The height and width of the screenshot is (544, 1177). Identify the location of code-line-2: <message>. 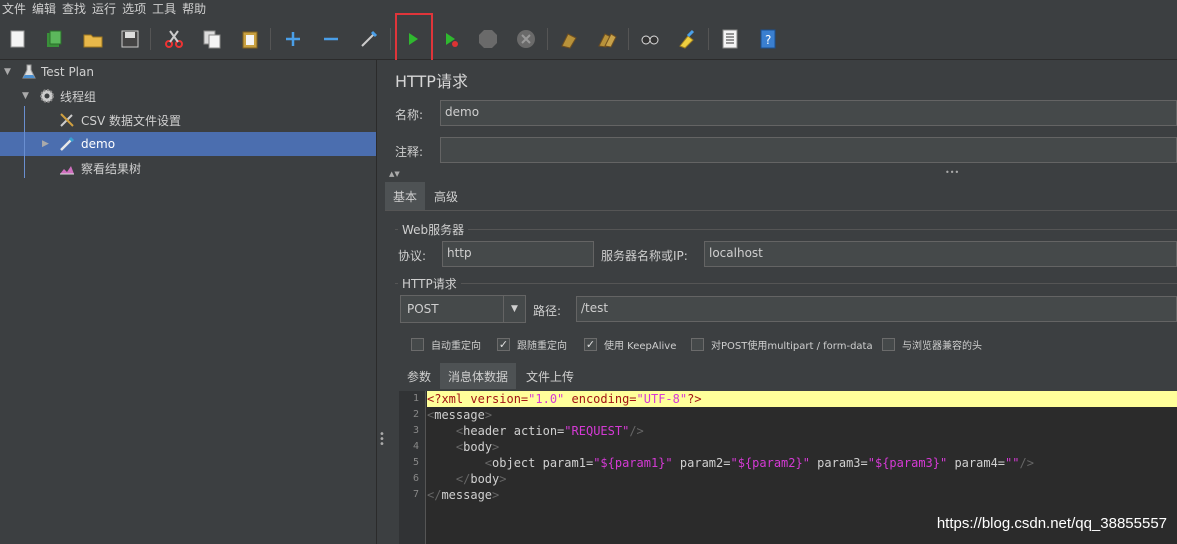
(460, 415).